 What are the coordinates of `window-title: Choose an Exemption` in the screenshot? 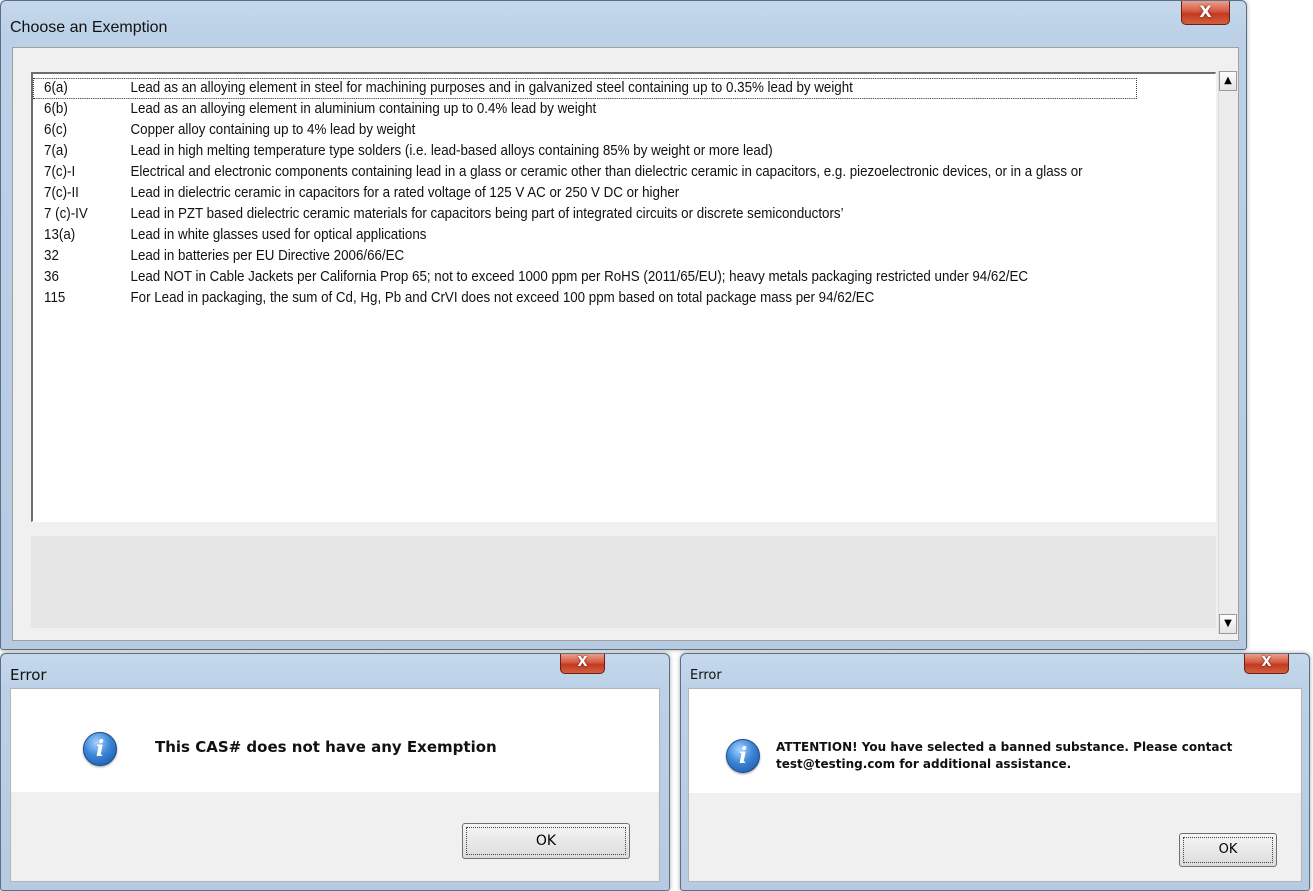 It's located at (89, 27).